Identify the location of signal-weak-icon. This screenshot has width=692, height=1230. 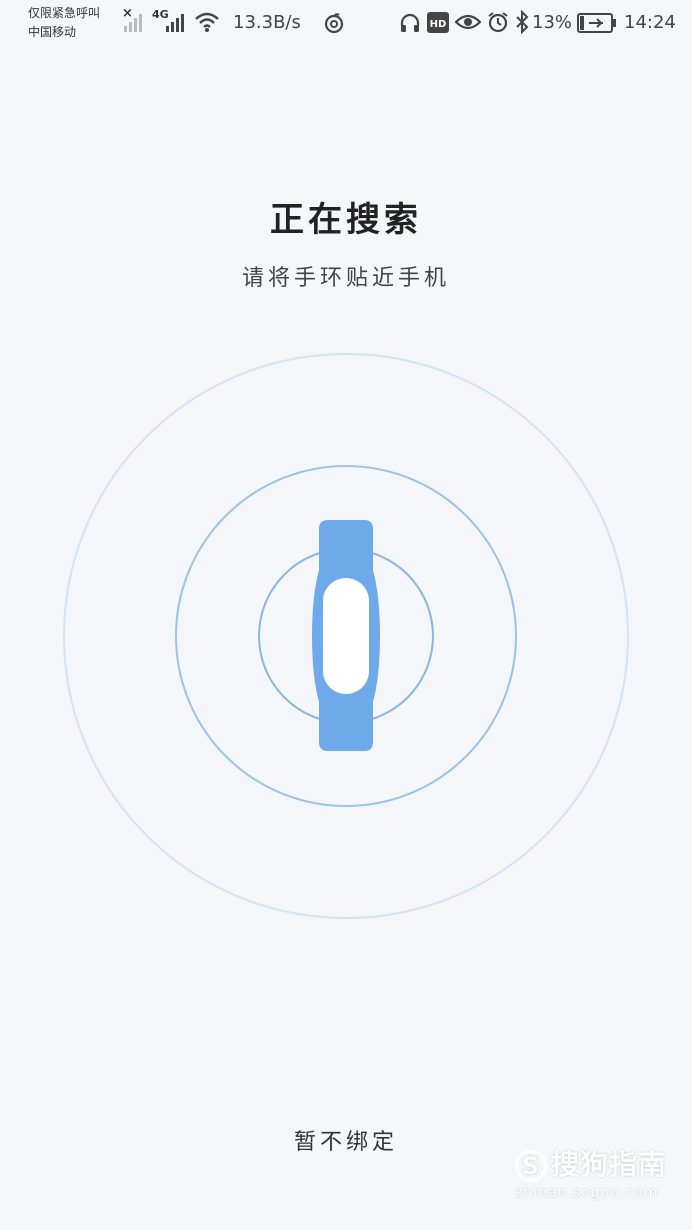
(133, 23).